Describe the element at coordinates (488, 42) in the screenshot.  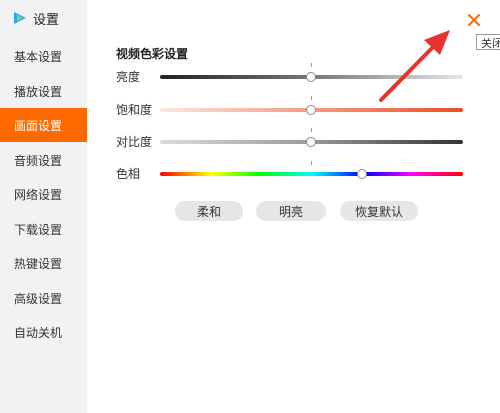
I see `close-tooltip: 关闭` at that location.